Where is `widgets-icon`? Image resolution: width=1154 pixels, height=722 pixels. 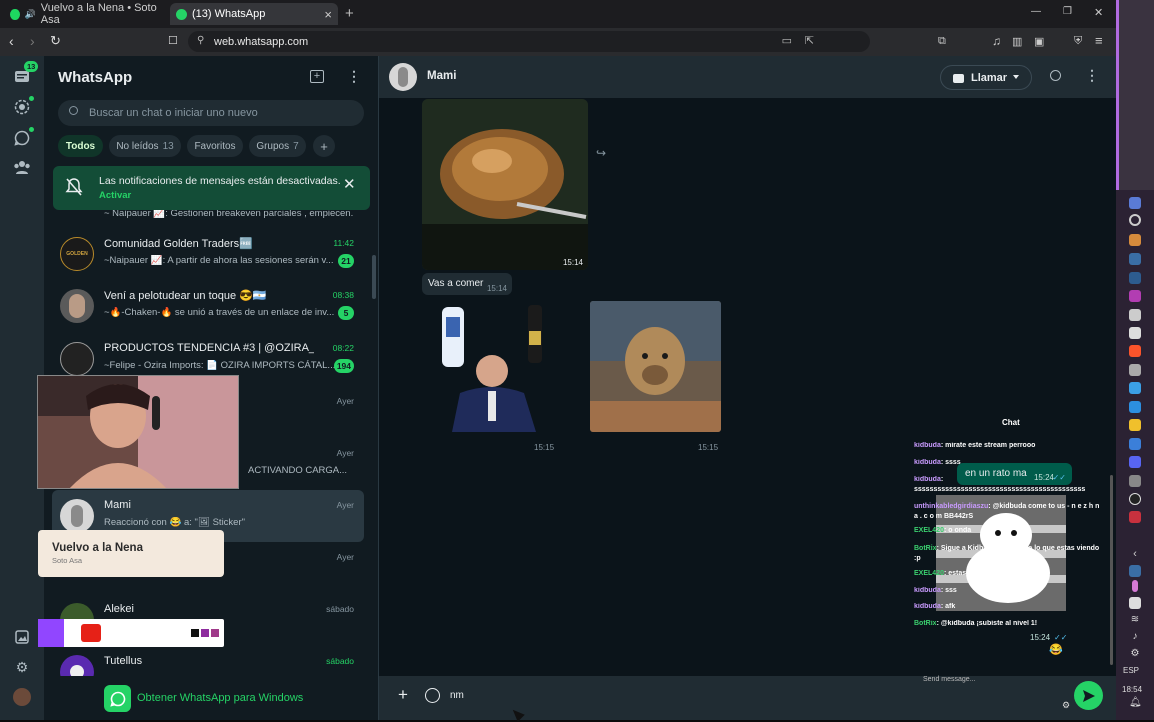 widgets-icon is located at coordinates (1135, 203).